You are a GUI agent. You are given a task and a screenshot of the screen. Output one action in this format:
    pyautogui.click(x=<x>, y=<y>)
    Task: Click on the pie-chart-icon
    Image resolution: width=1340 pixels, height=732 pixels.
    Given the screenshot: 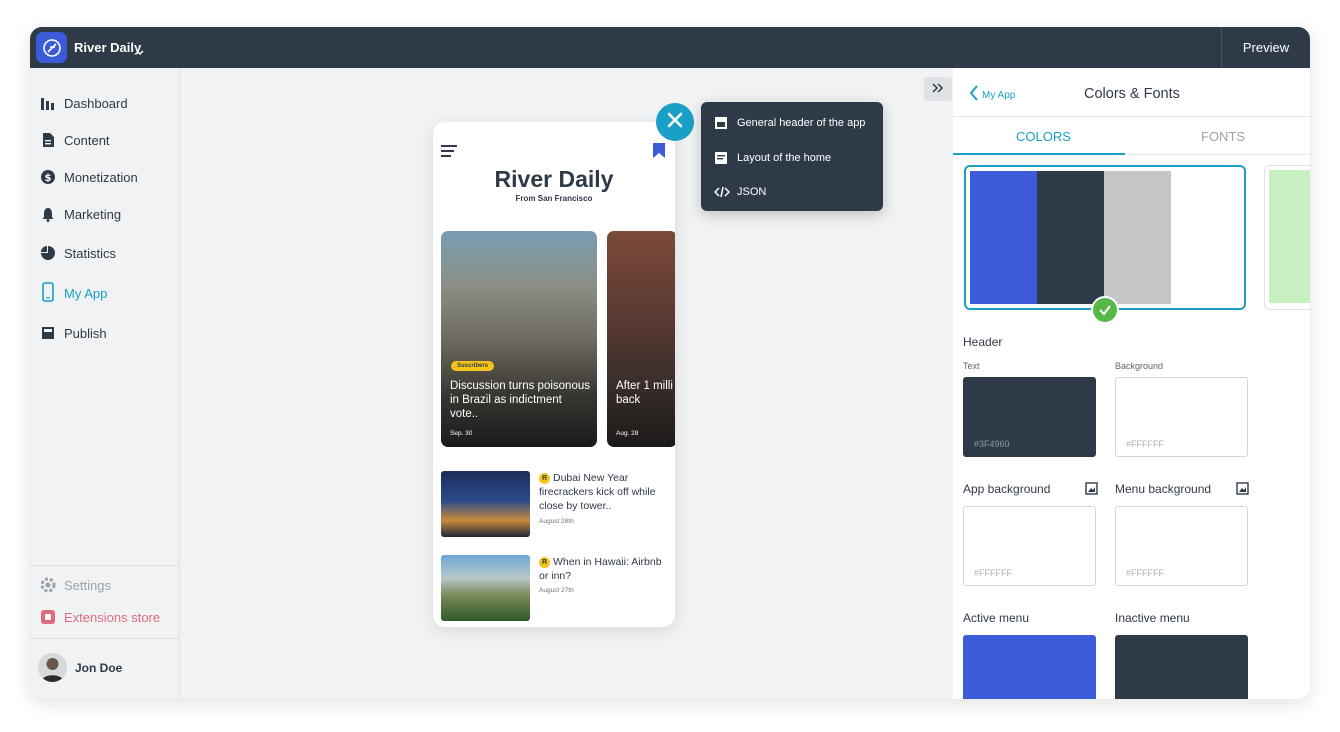 What is the action you would take?
    pyautogui.click(x=48, y=253)
    